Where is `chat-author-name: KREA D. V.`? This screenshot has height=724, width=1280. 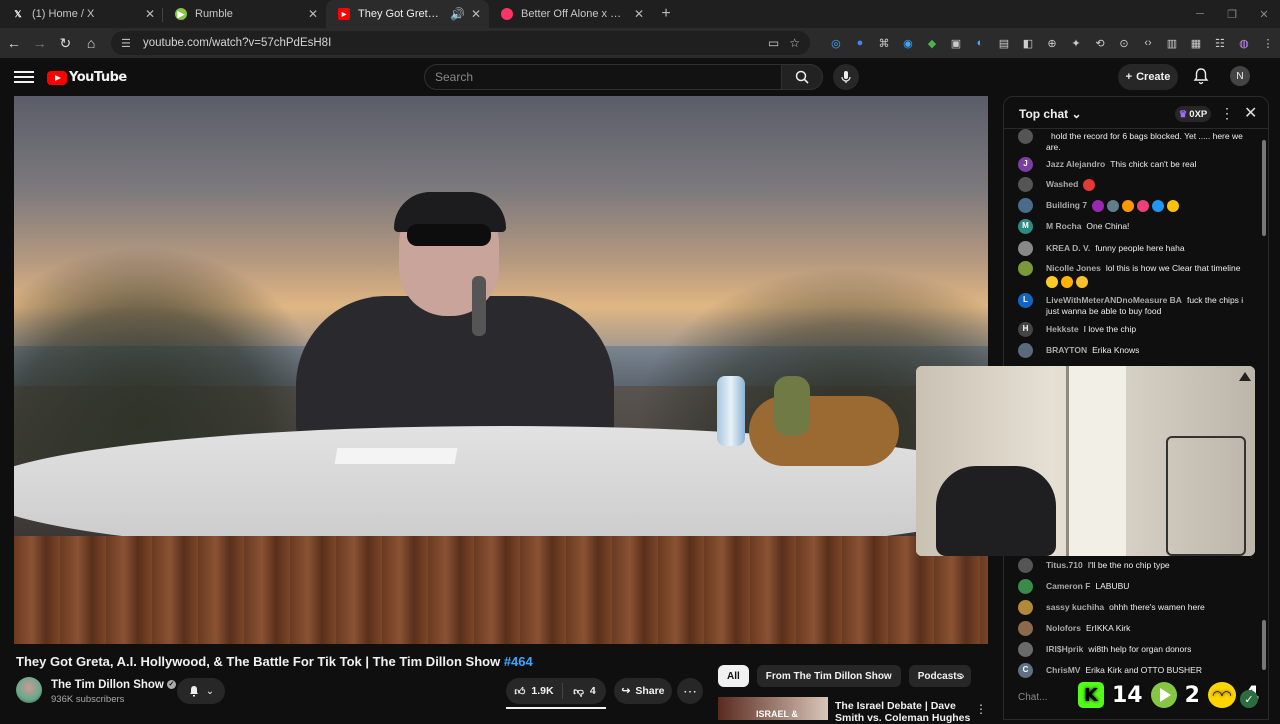
chat-author-name: KREA D. V. is located at coordinates (1068, 248).